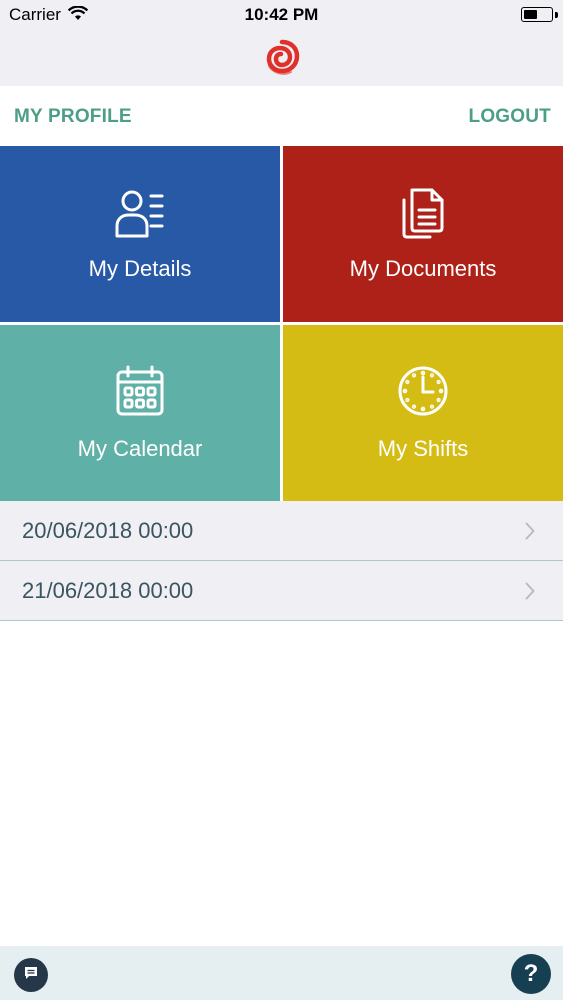 This screenshot has height=1000, width=563. What do you see at coordinates (531, 974) in the screenshot?
I see `help-button: ?` at bounding box center [531, 974].